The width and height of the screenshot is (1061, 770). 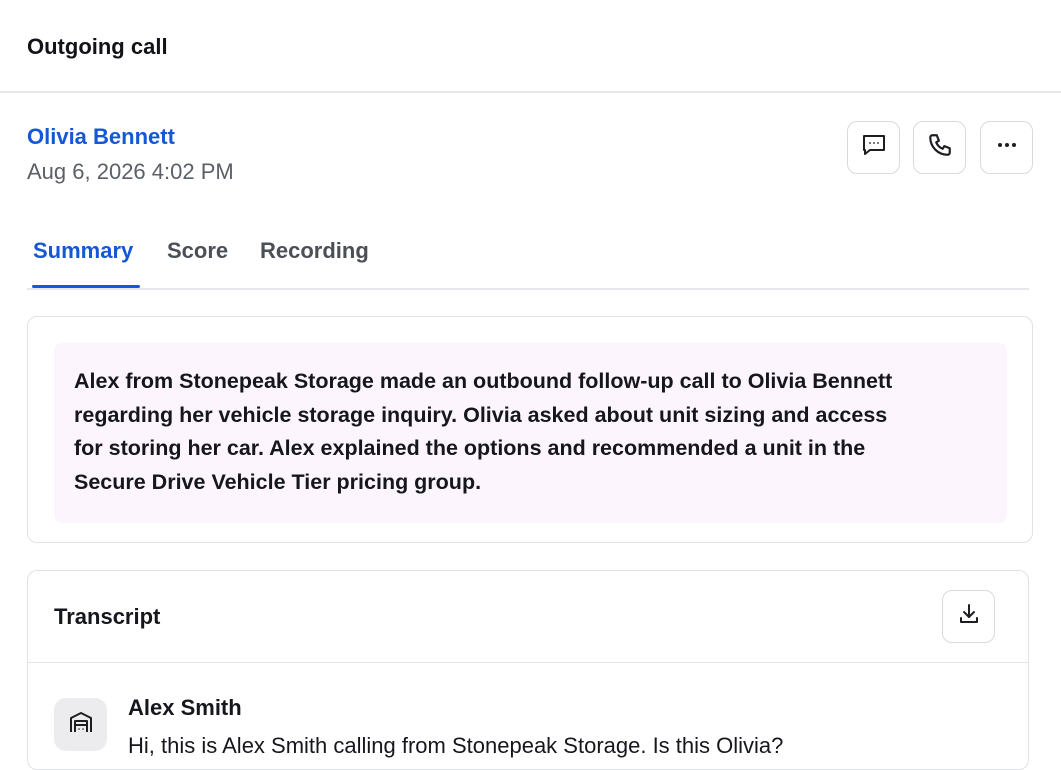 I want to click on download-icon, so click(x=969, y=616).